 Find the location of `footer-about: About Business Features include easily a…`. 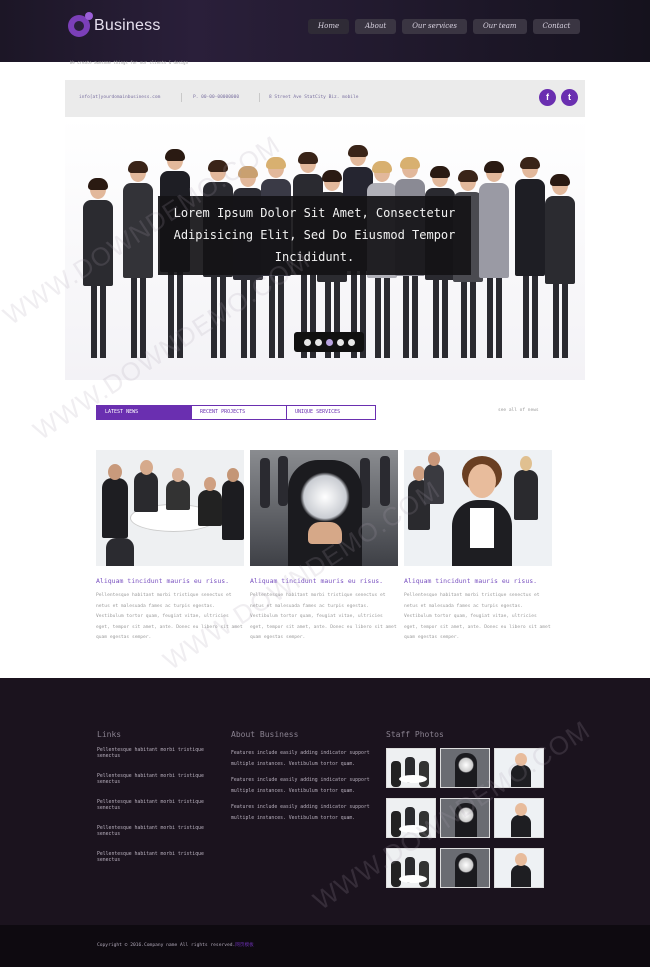

footer-about: About Business Features include easily a… is located at coordinates (311, 779).